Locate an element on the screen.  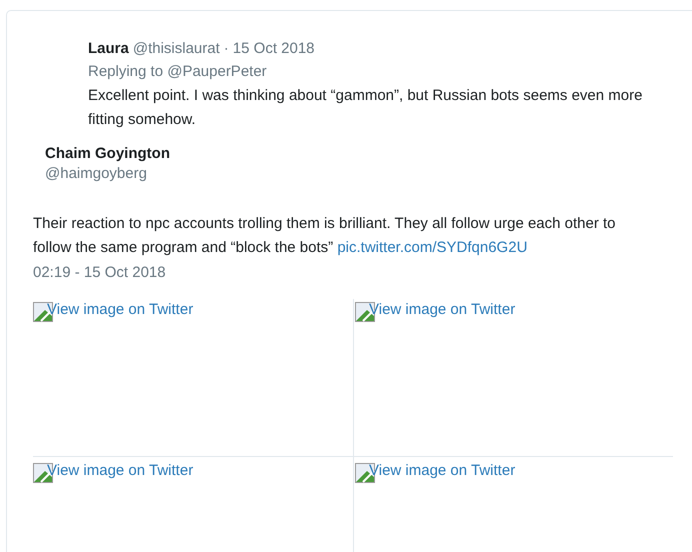
author-handle: @haimgoyberg is located at coordinates (96, 174).